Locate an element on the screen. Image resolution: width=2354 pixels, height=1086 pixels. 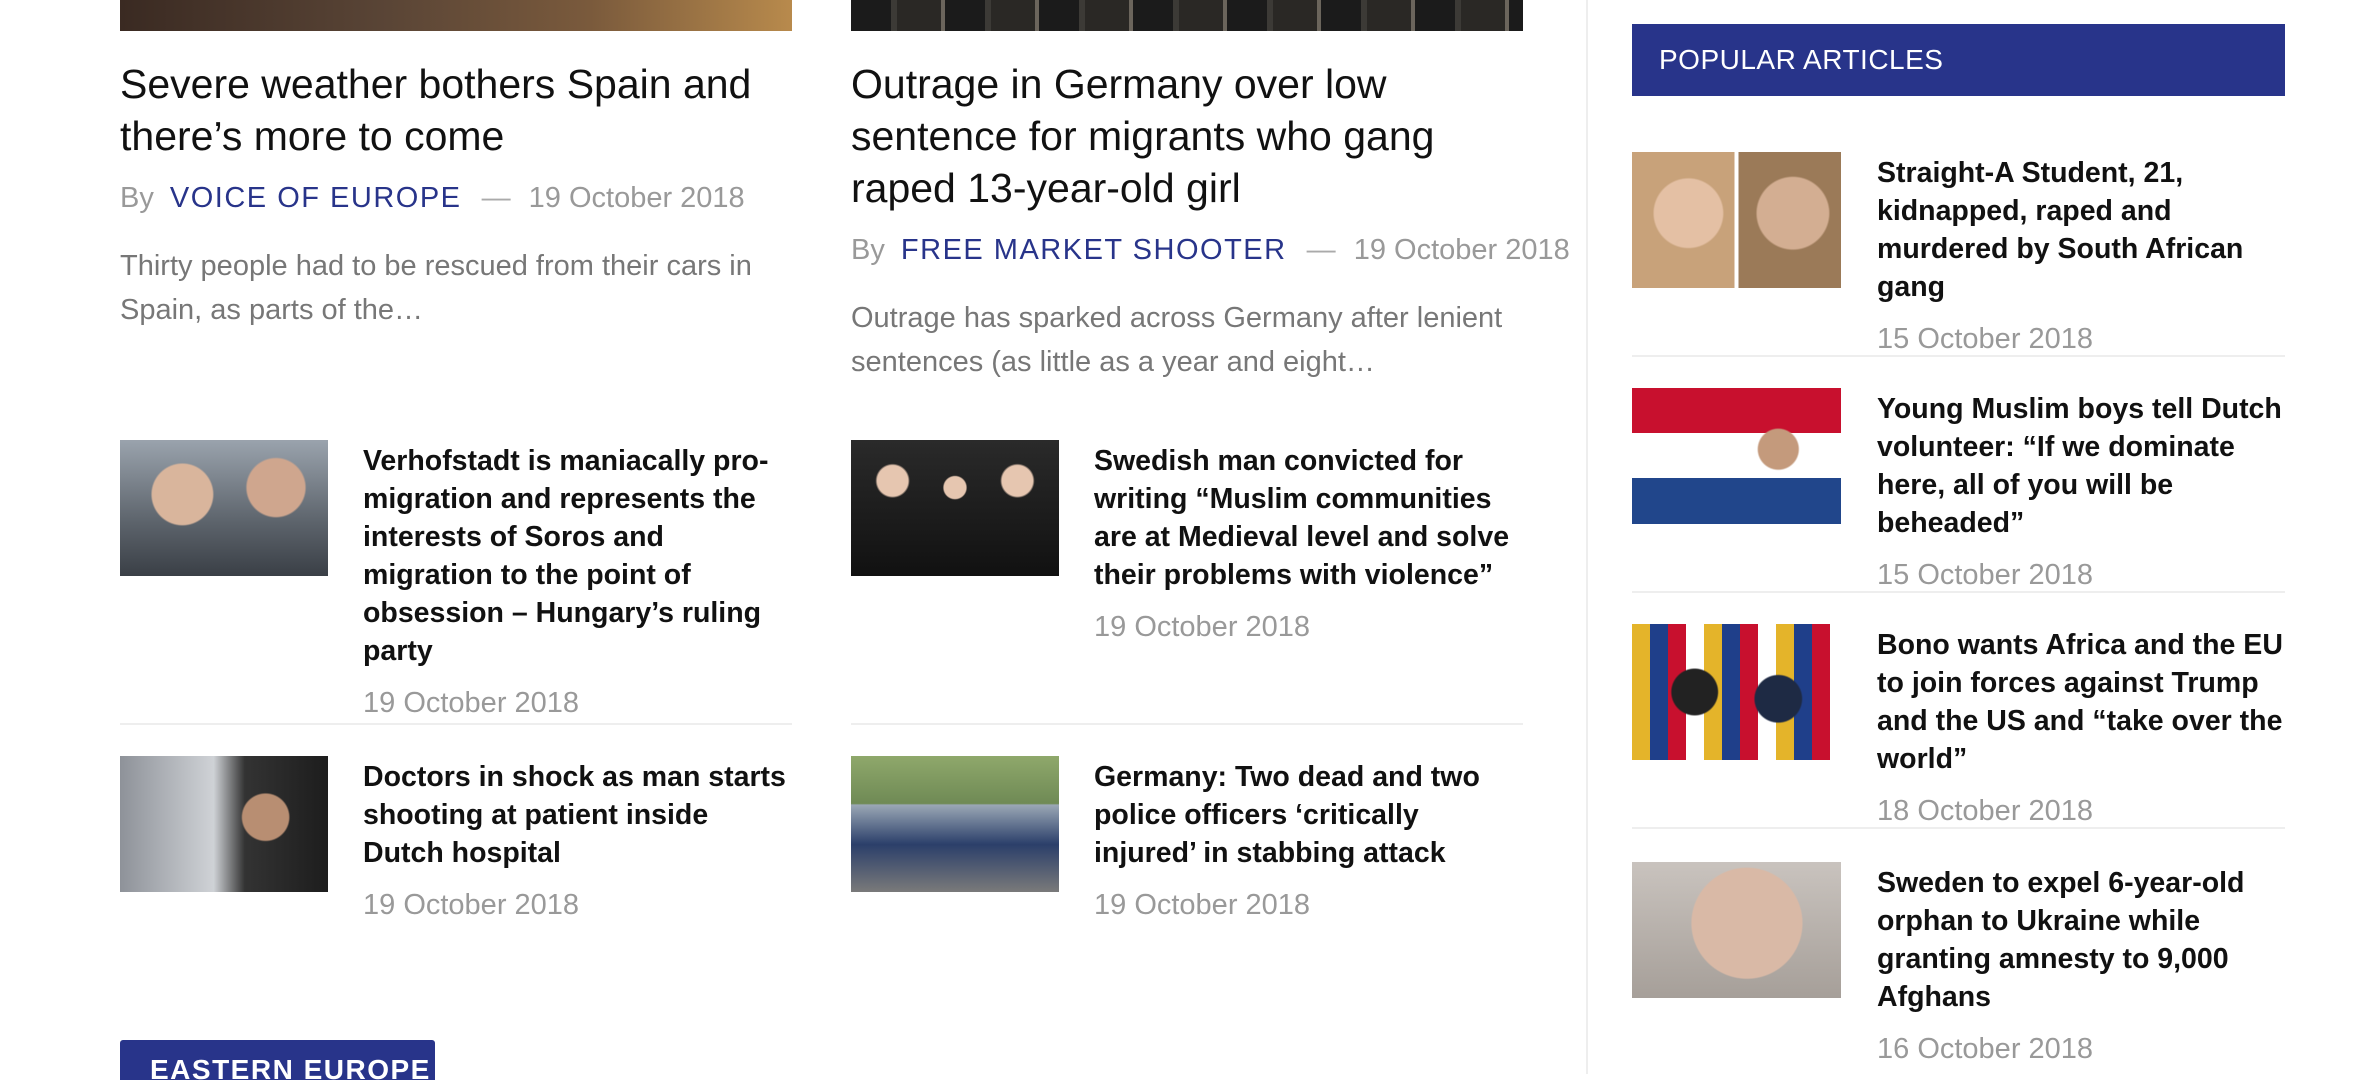
article-byline: By FREE MARKET SHOOTER — 19 October 2018 is located at coordinates (1210, 250).